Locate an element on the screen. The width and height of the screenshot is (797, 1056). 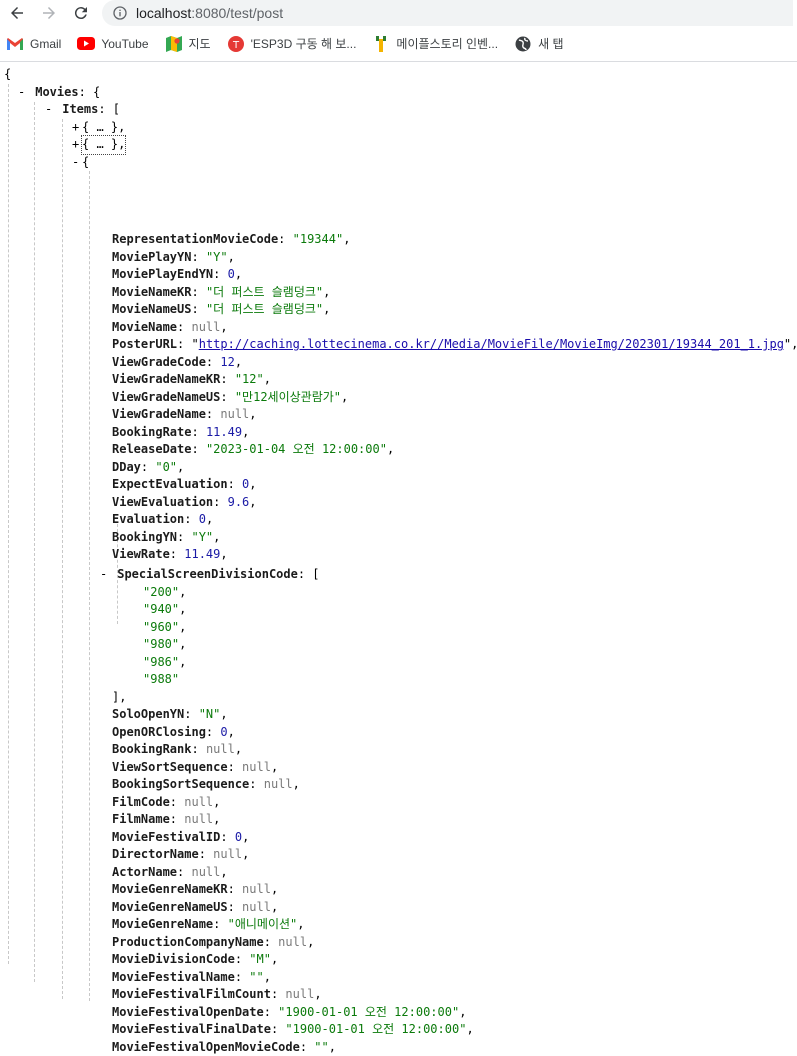
json-key: MovieFestivalFinalDate is located at coordinates (191, 1029).